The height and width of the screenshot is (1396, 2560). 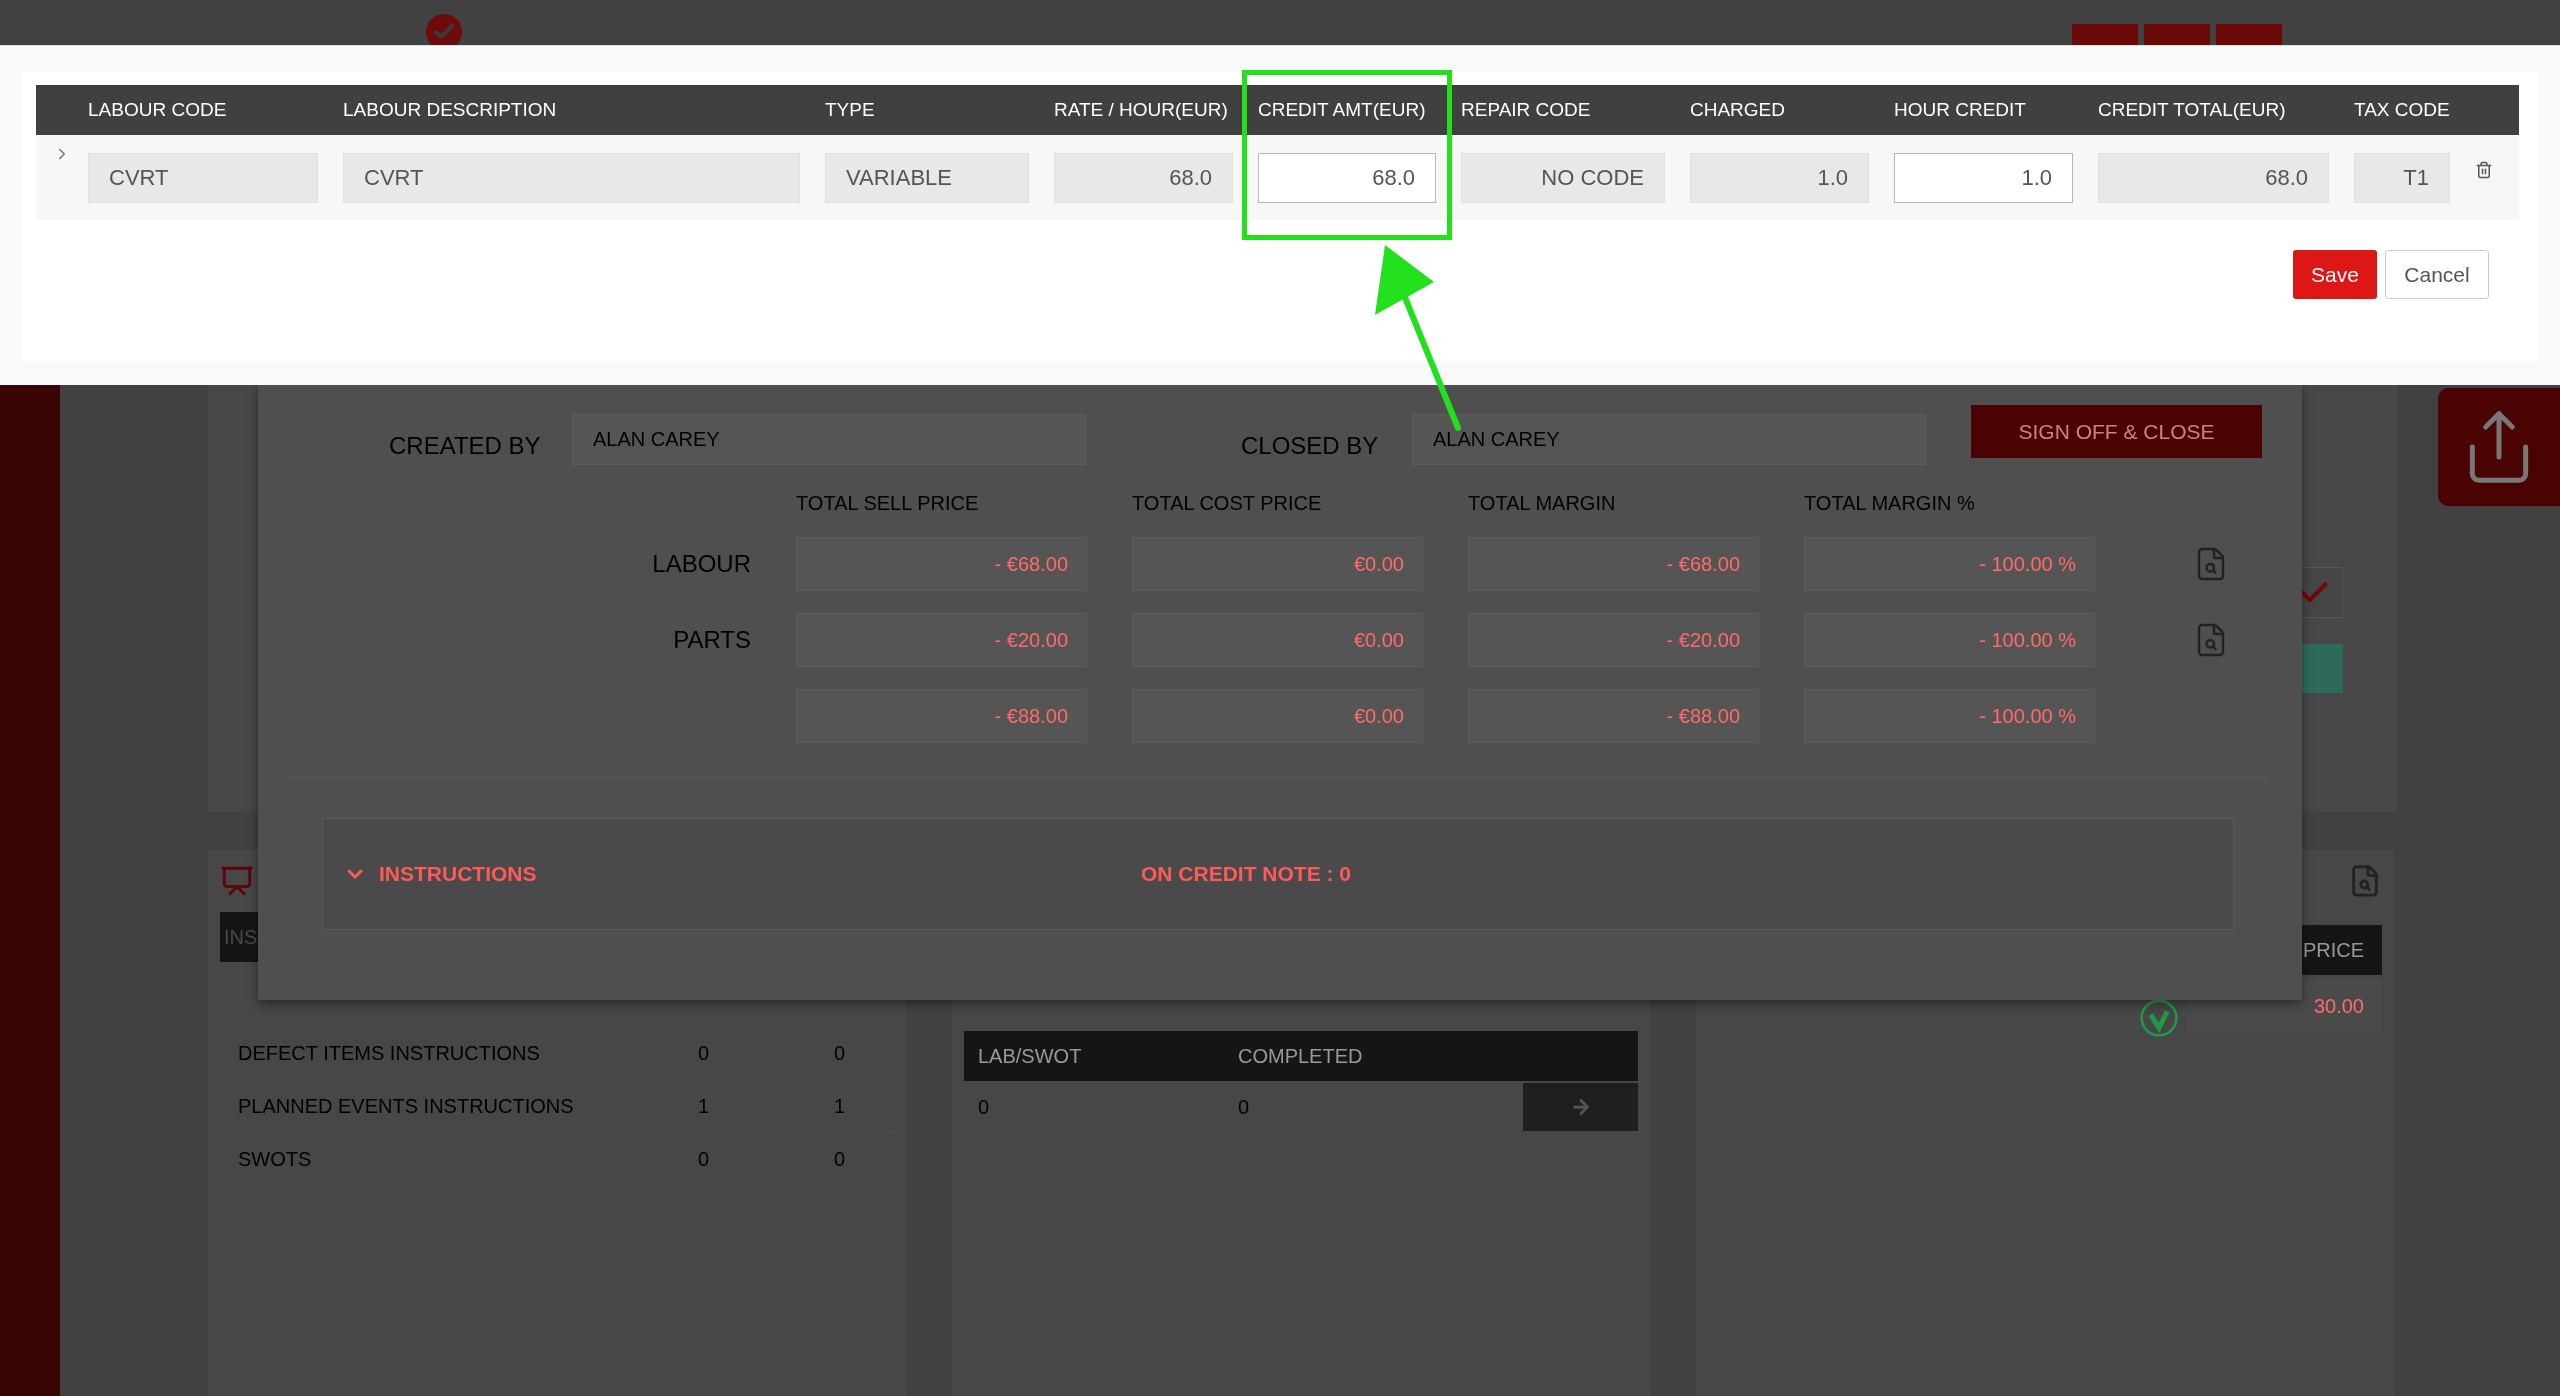 I want to click on trash-icon, so click(x=2484, y=170).